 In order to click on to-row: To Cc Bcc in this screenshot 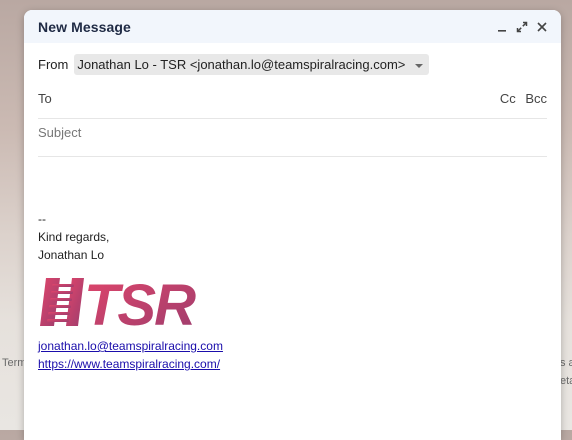, I will do `click(292, 102)`.